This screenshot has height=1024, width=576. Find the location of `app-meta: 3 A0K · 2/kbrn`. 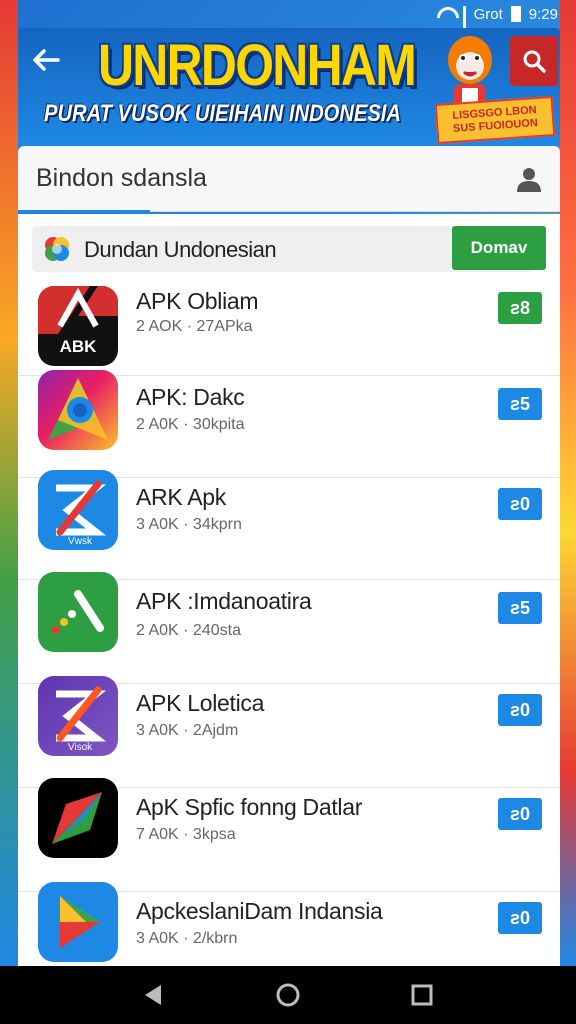

app-meta: 3 A0K · 2/kbrn is located at coordinates (187, 938).